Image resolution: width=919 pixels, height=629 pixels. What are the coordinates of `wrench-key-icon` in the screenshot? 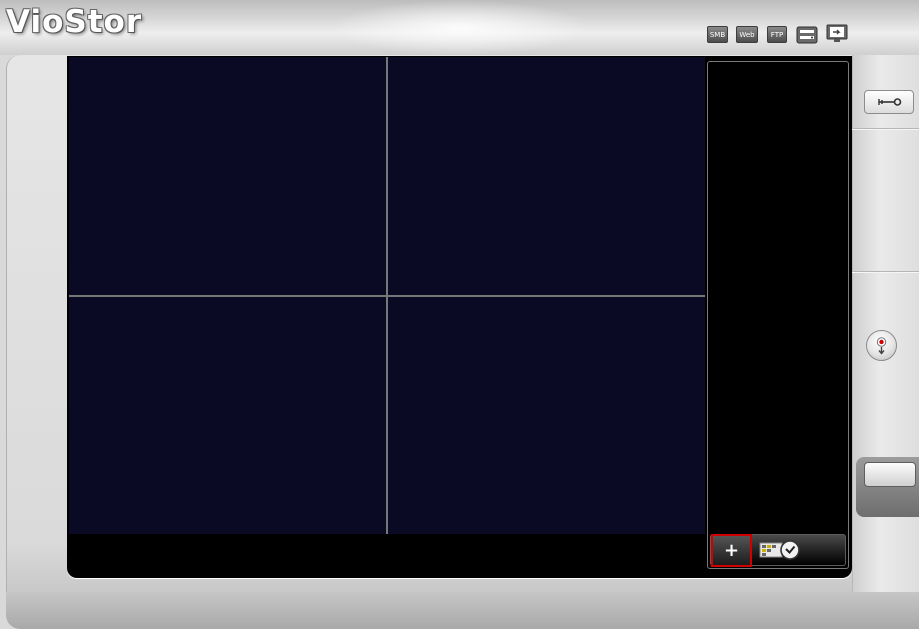 It's located at (890, 102).